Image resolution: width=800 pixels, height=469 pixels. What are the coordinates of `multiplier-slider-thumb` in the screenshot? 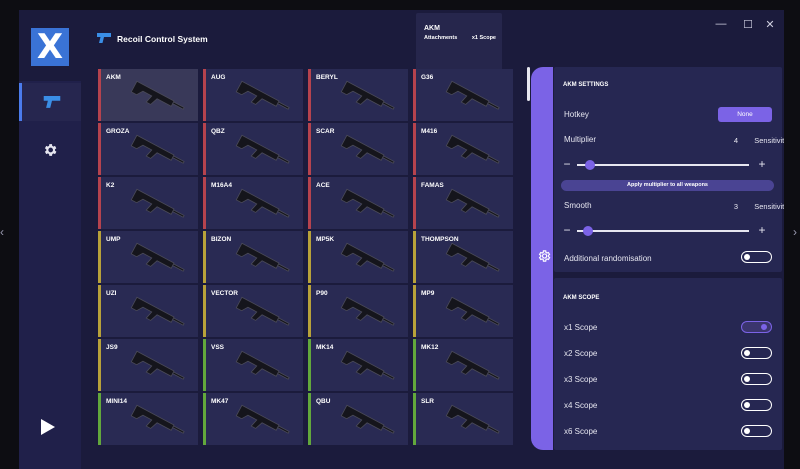 It's located at (590, 165).